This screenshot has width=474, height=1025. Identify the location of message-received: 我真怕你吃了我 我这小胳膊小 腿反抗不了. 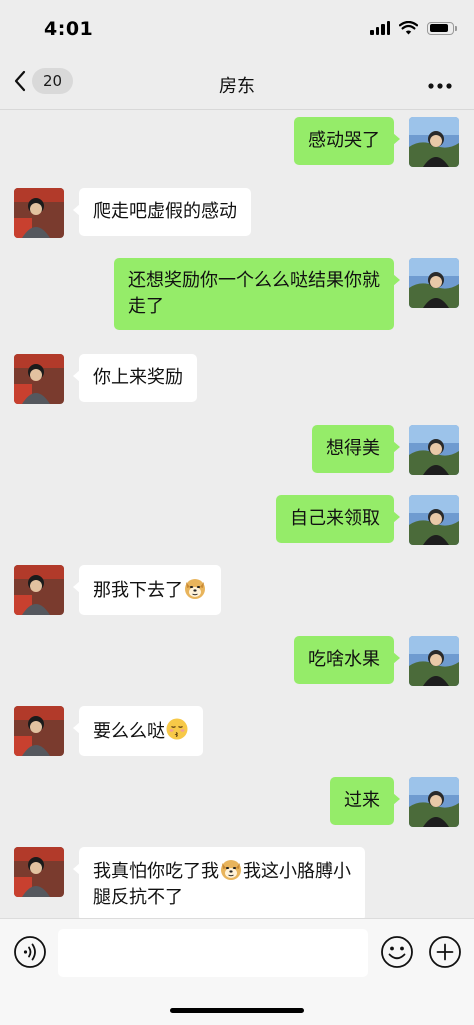
(189, 882).